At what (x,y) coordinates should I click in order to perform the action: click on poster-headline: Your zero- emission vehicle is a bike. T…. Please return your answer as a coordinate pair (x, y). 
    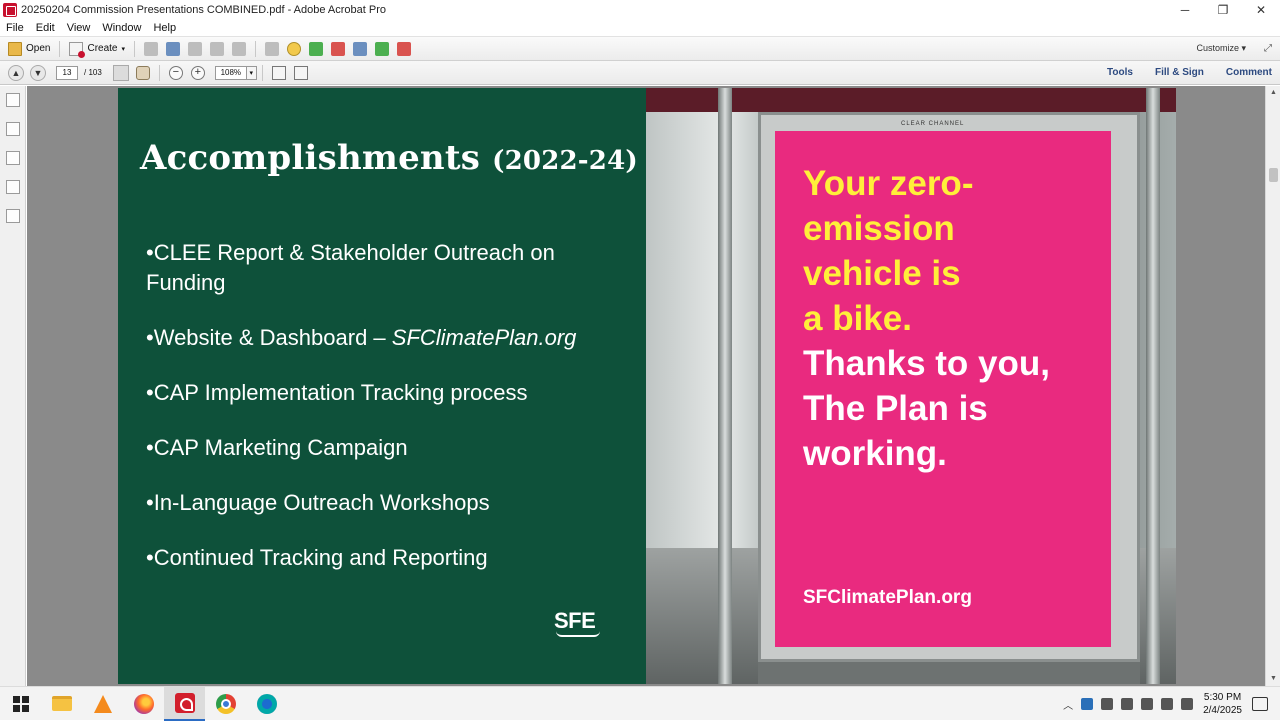
    Looking at the image, I should click on (953, 318).